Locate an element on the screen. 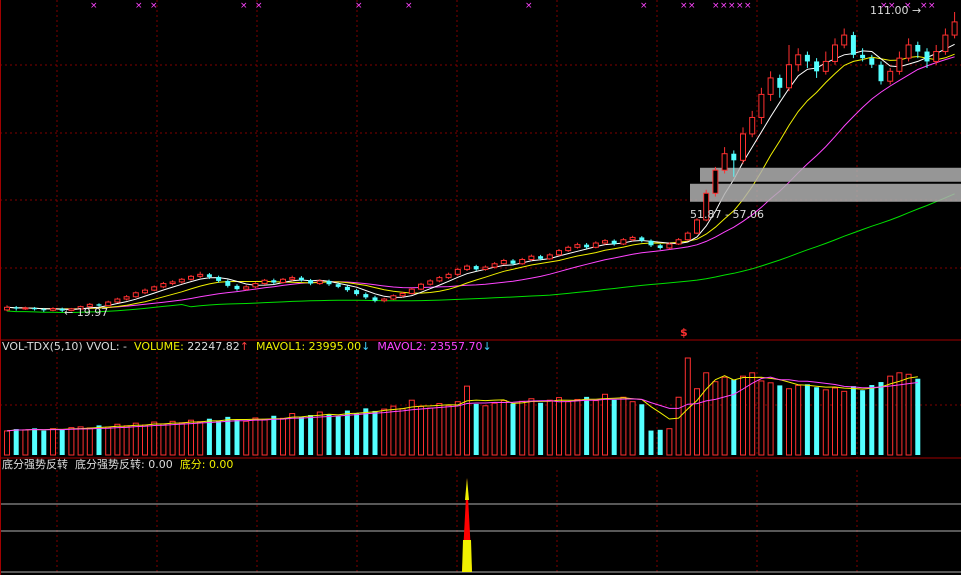  price-range-overlay is located at coordinates (825, 184).